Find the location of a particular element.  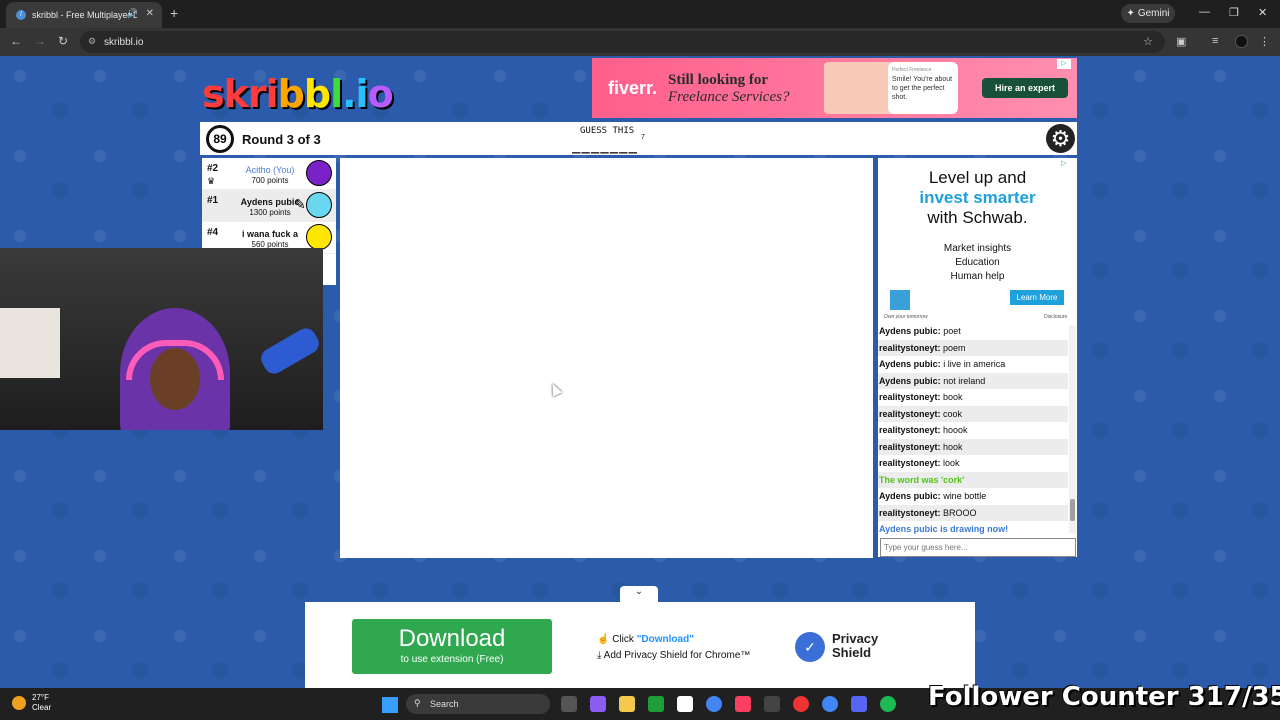

menu-icon: ⋮ is located at coordinates (1264, 41).